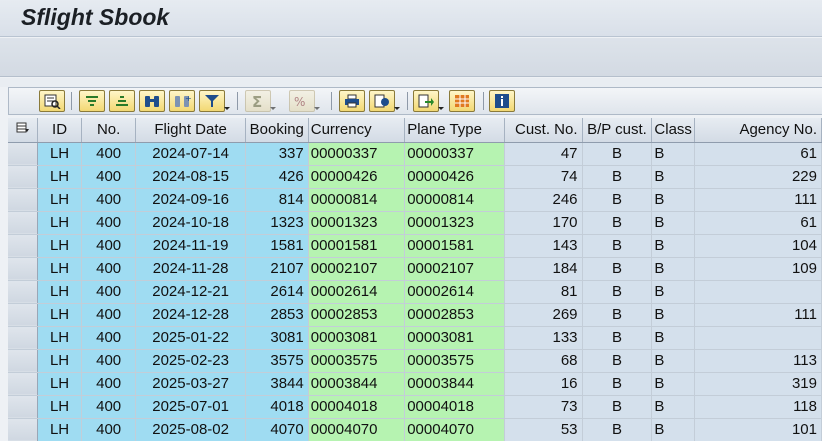 This screenshot has height=441, width=822. What do you see at coordinates (190, 223) in the screenshot?
I see `cell-flight-date: 2024-10-18` at bounding box center [190, 223].